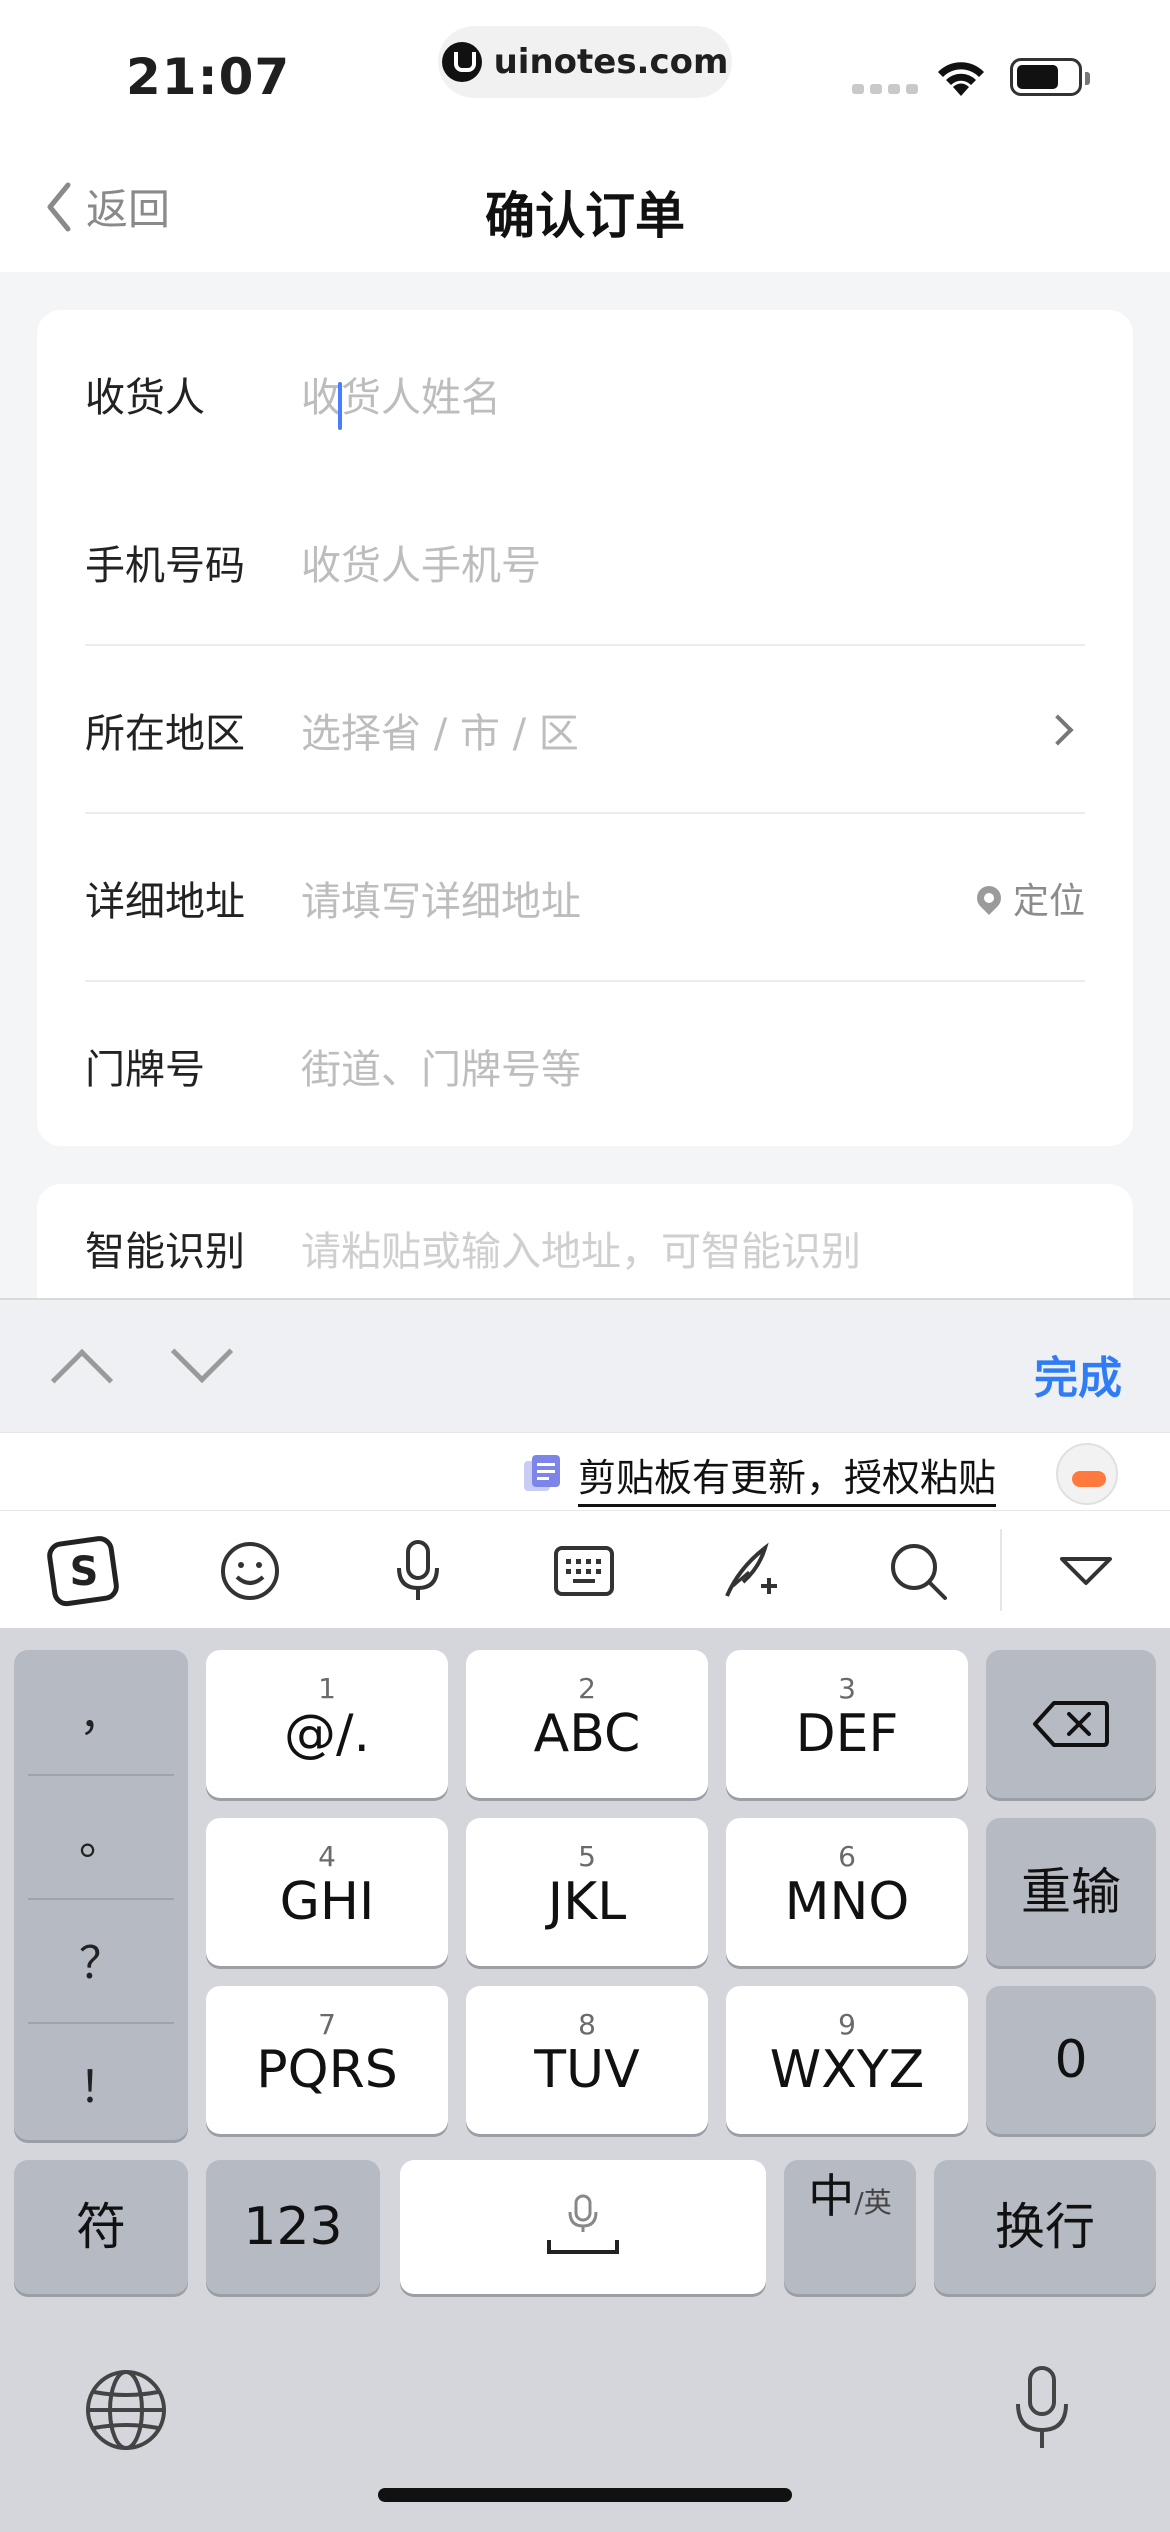 Image resolution: width=1170 pixels, height=2532 pixels. I want to click on field-label: 门牌号, so click(145, 1070).